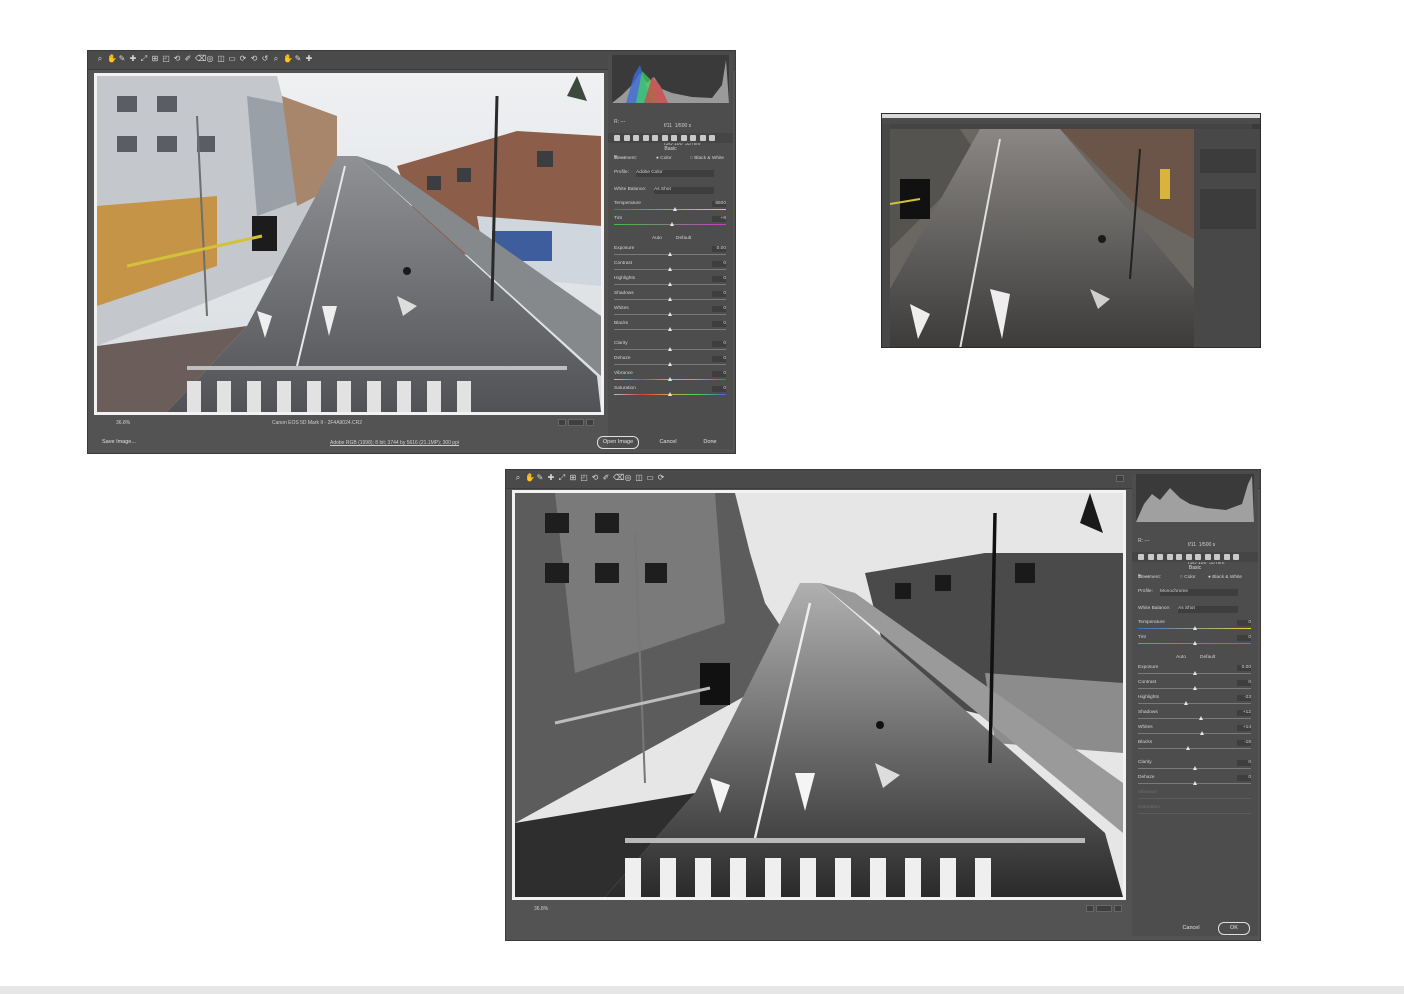  I want to click on tool-icon: ✚, so click(133, 59).